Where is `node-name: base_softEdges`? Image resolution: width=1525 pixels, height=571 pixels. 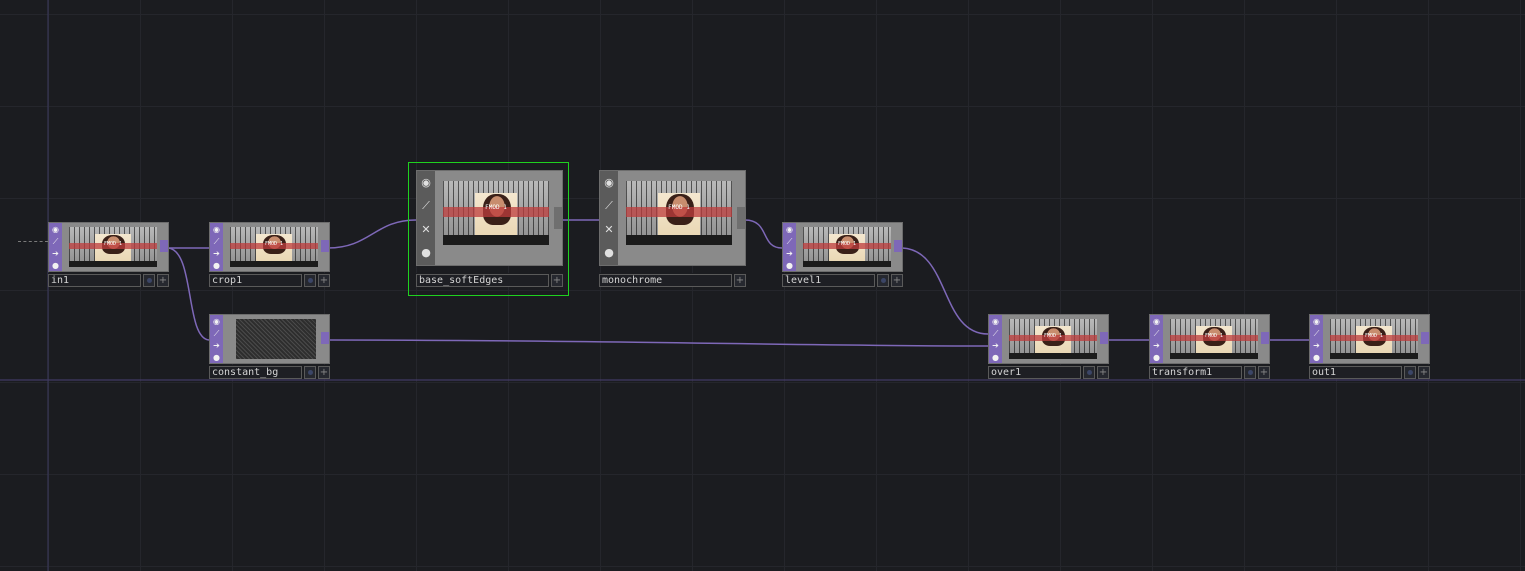 node-name: base_softEdges is located at coordinates (482, 280).